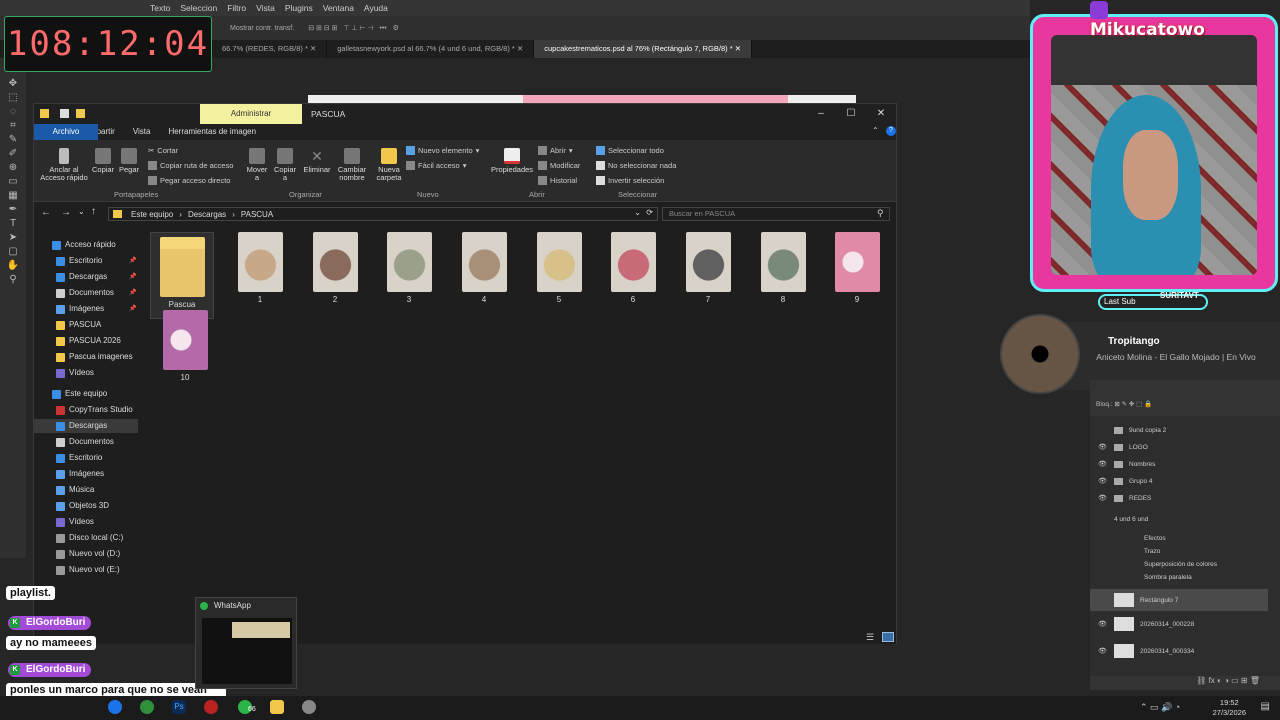  Describe the element at coordinates (12, 251) in the screenshot. I see `shape-tool-icon: ▢` at that location.